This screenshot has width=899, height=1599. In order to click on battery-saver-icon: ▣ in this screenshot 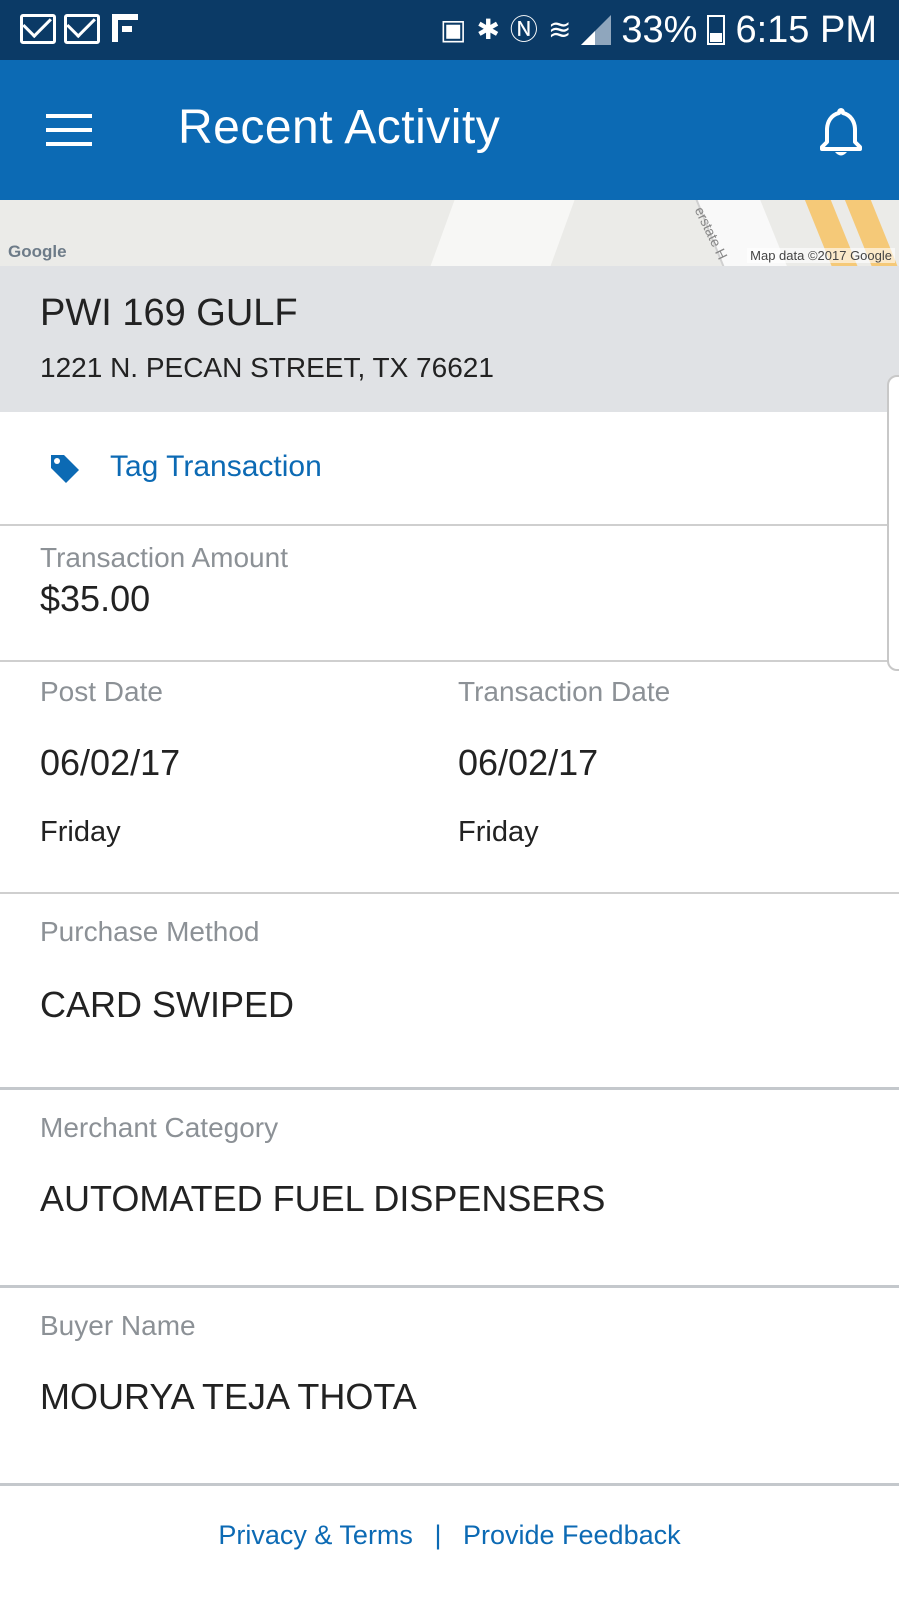, I will do `click(453, 29)`.